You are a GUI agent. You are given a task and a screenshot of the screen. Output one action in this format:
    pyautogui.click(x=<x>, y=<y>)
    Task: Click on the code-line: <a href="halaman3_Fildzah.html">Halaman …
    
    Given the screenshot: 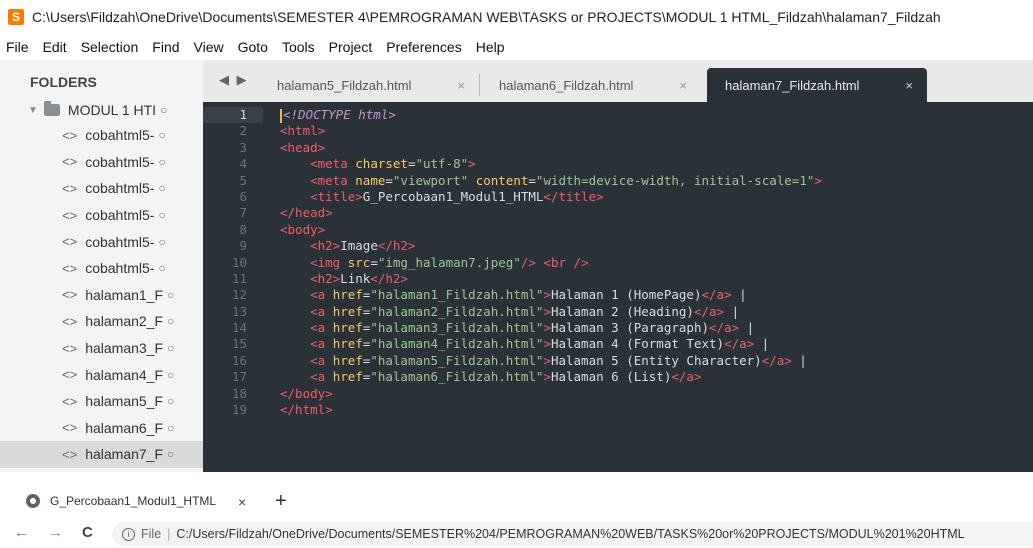 What is the action you would take?
    pyautogui.click(x=656, y=328)
    